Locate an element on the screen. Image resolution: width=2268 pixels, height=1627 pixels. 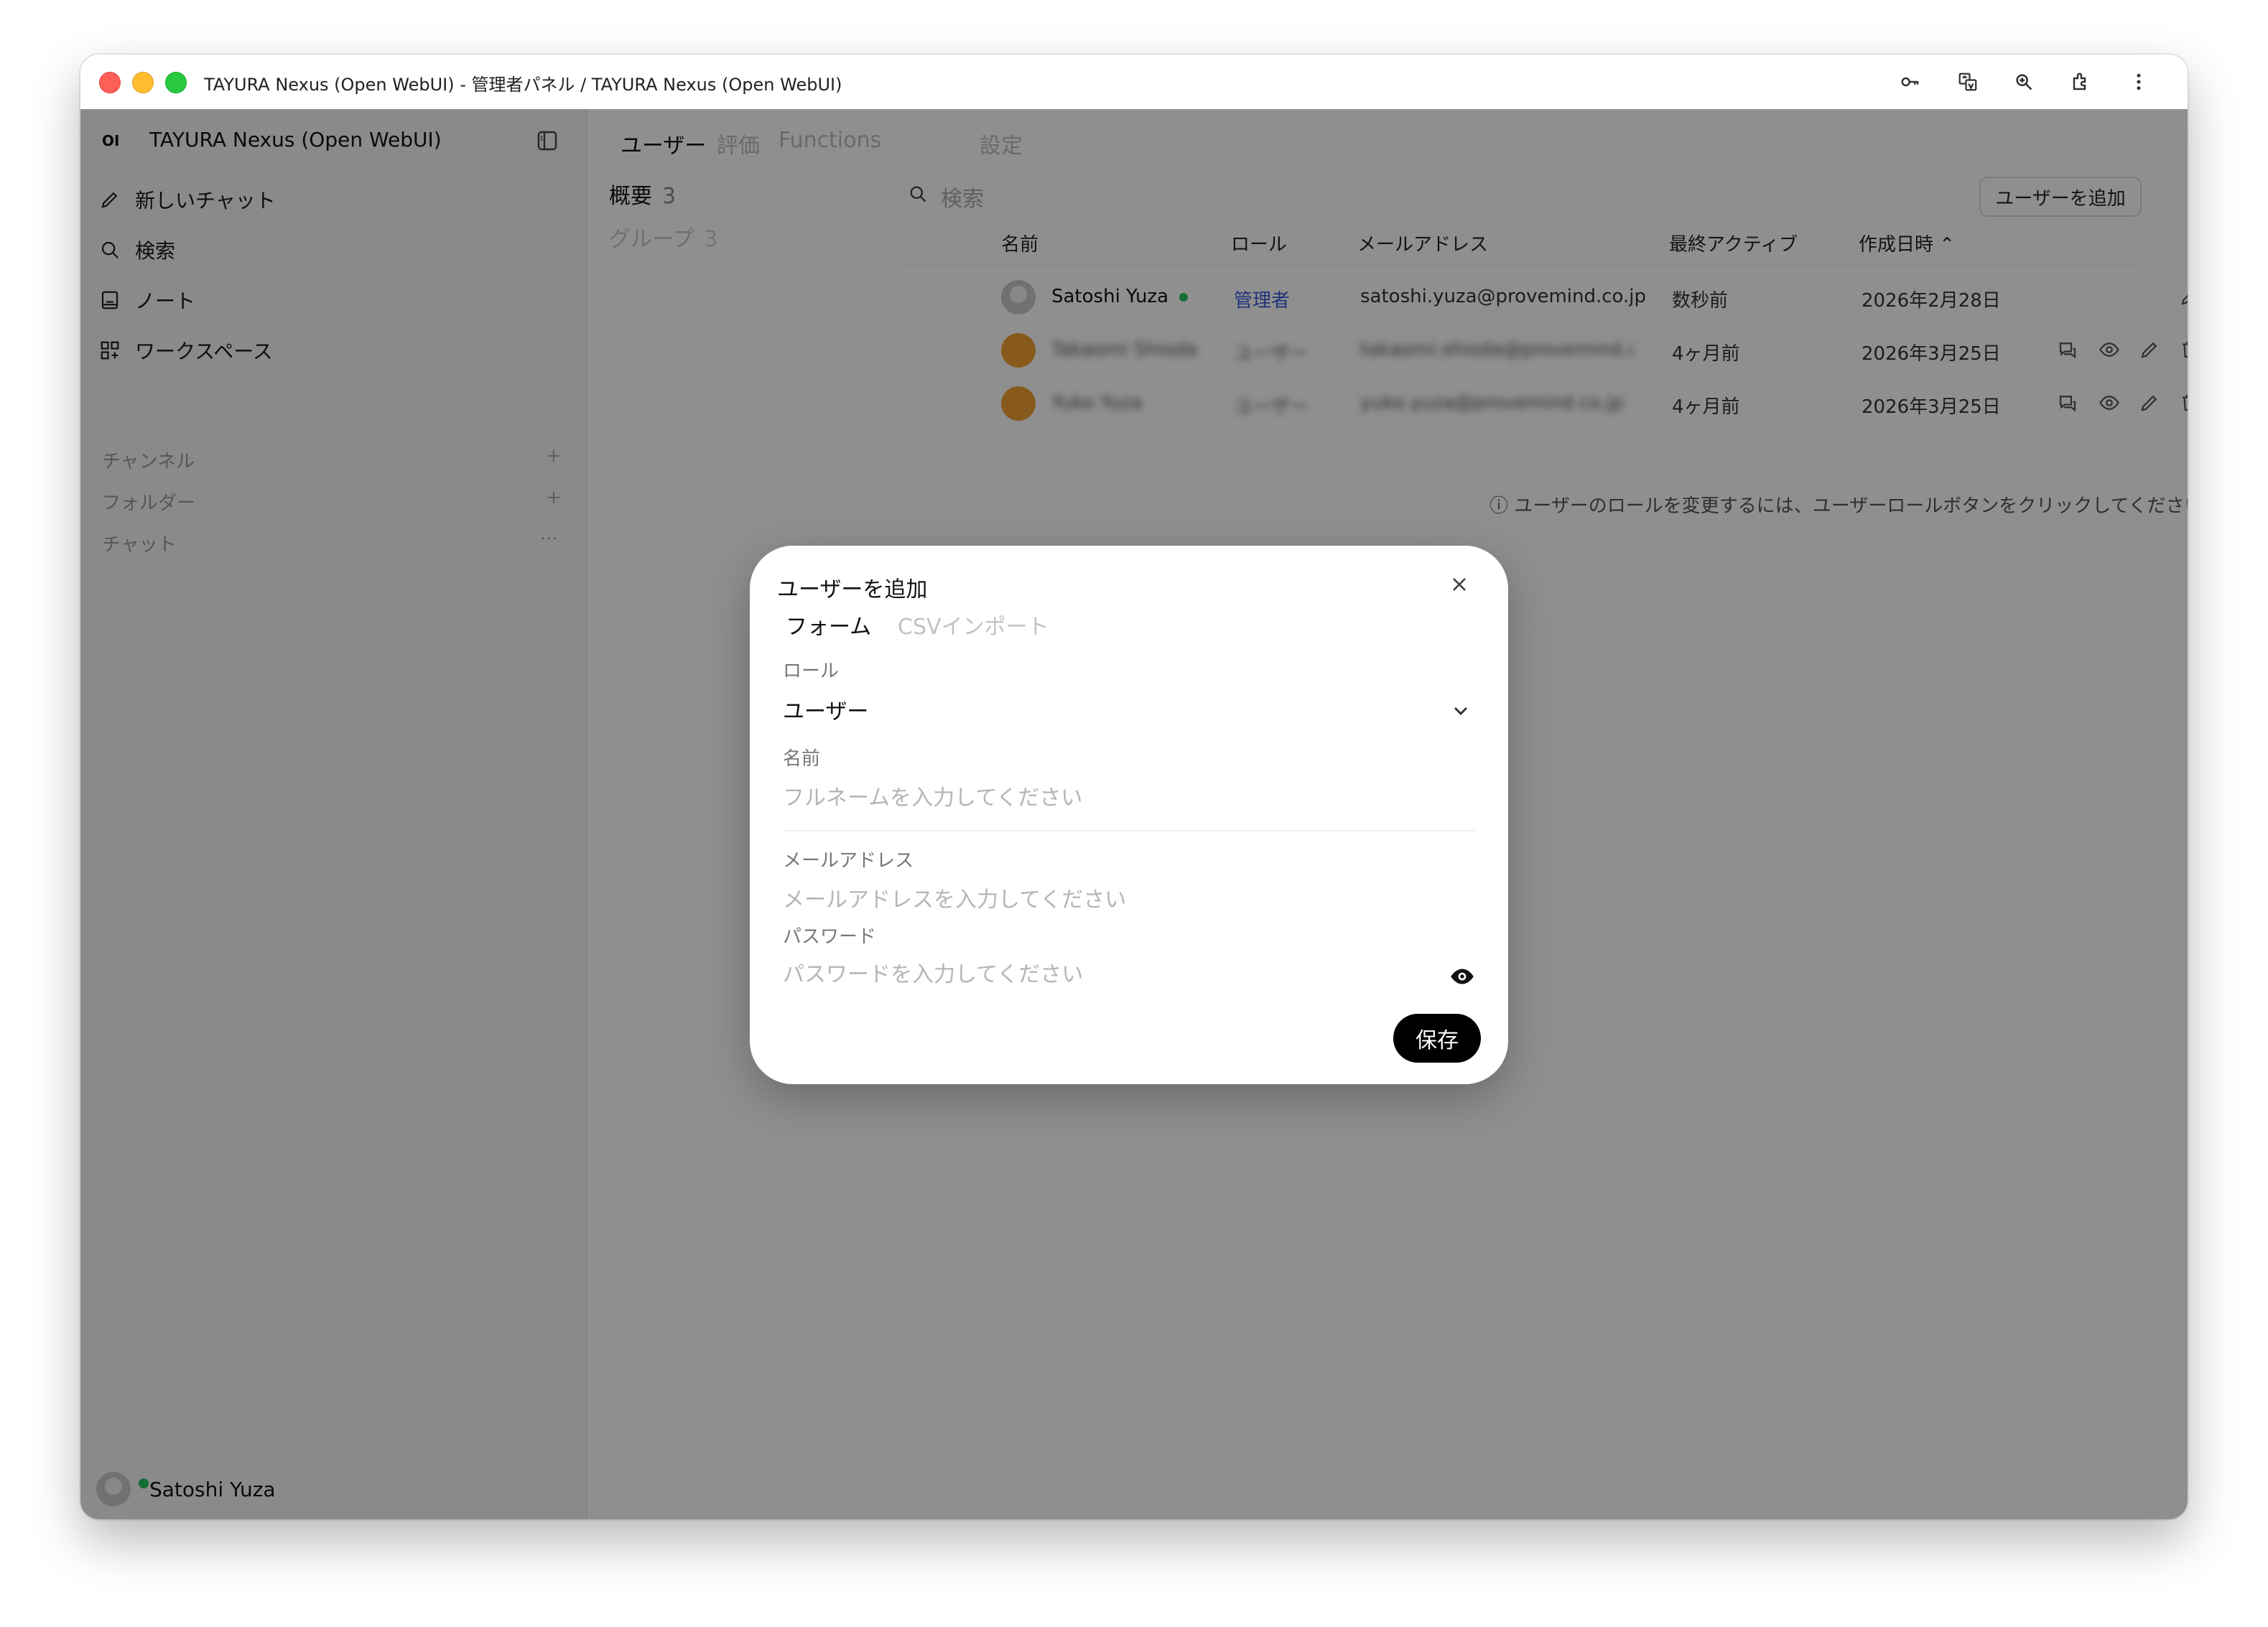
email-input: メールアドレスを入力してください is located at coordinates (954, 897).